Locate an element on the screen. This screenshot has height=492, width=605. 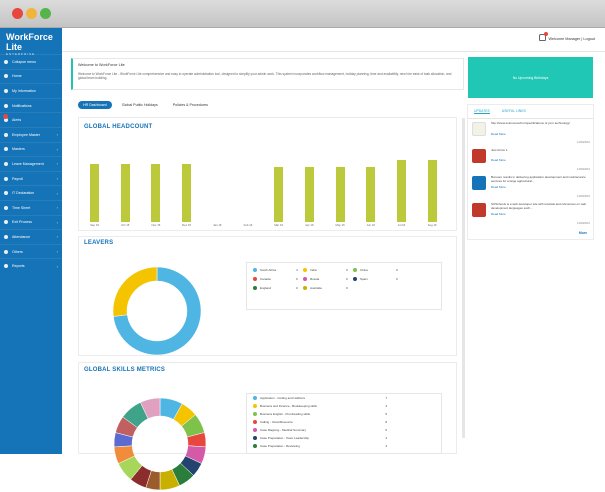
sidebar-item-payroll: Payroll › is located at coordinates (31, 178).